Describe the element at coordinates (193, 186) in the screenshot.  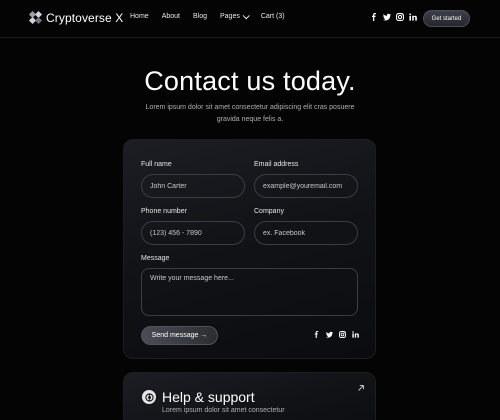
I see `full-name-field` at that location.